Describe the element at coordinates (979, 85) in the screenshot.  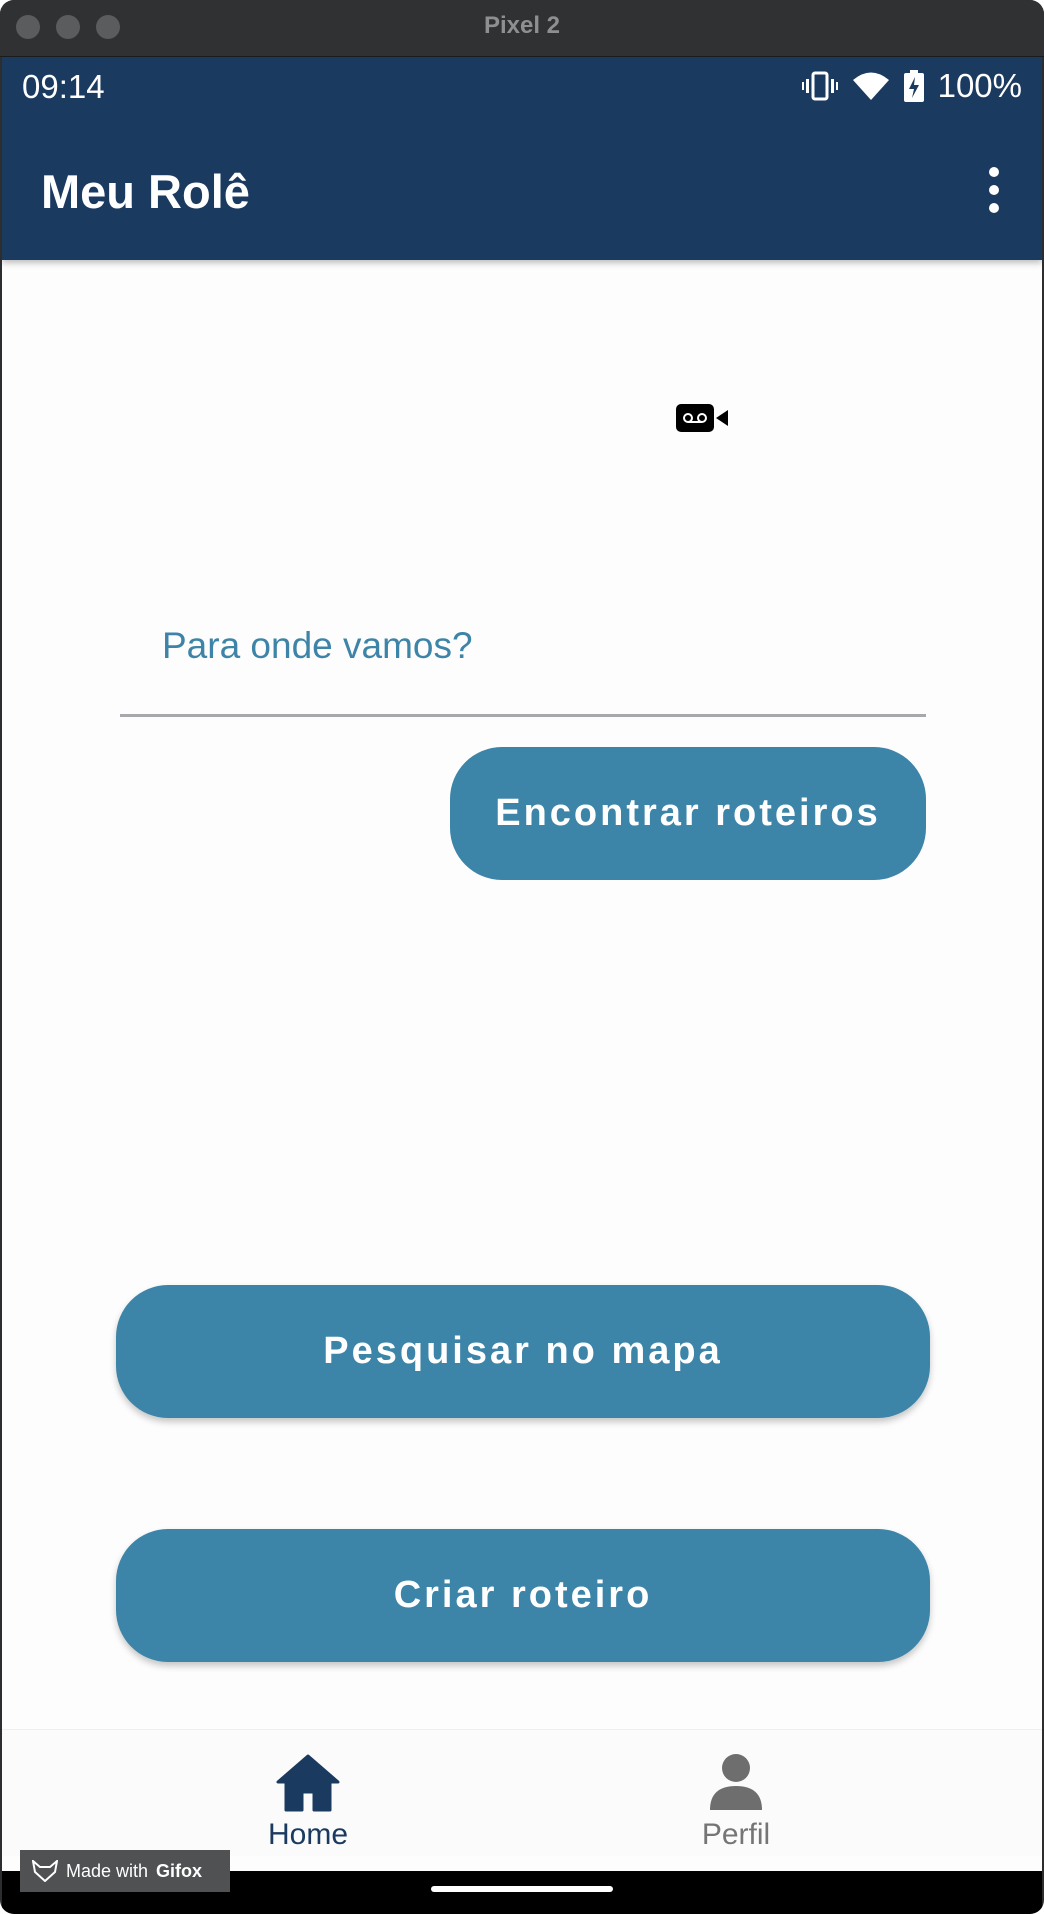
I see `battery-percentage: 100%` at that location.